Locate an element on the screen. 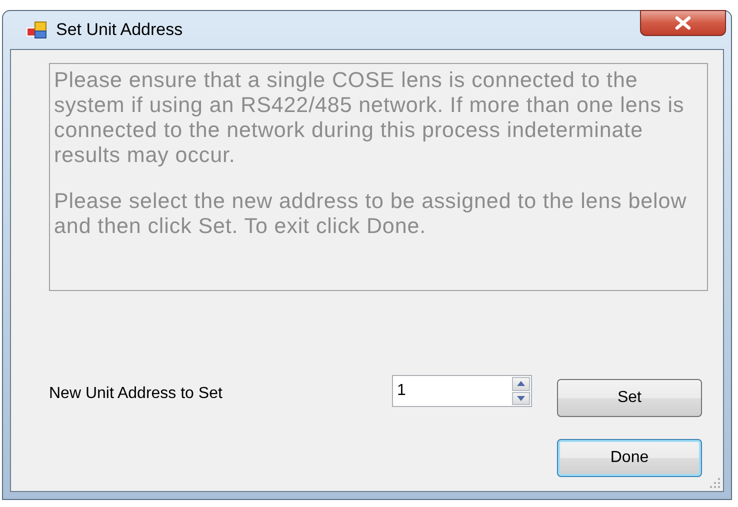 The height and width of the screenshot is (507, 738). app-icon is located at coordinates (37, 30).